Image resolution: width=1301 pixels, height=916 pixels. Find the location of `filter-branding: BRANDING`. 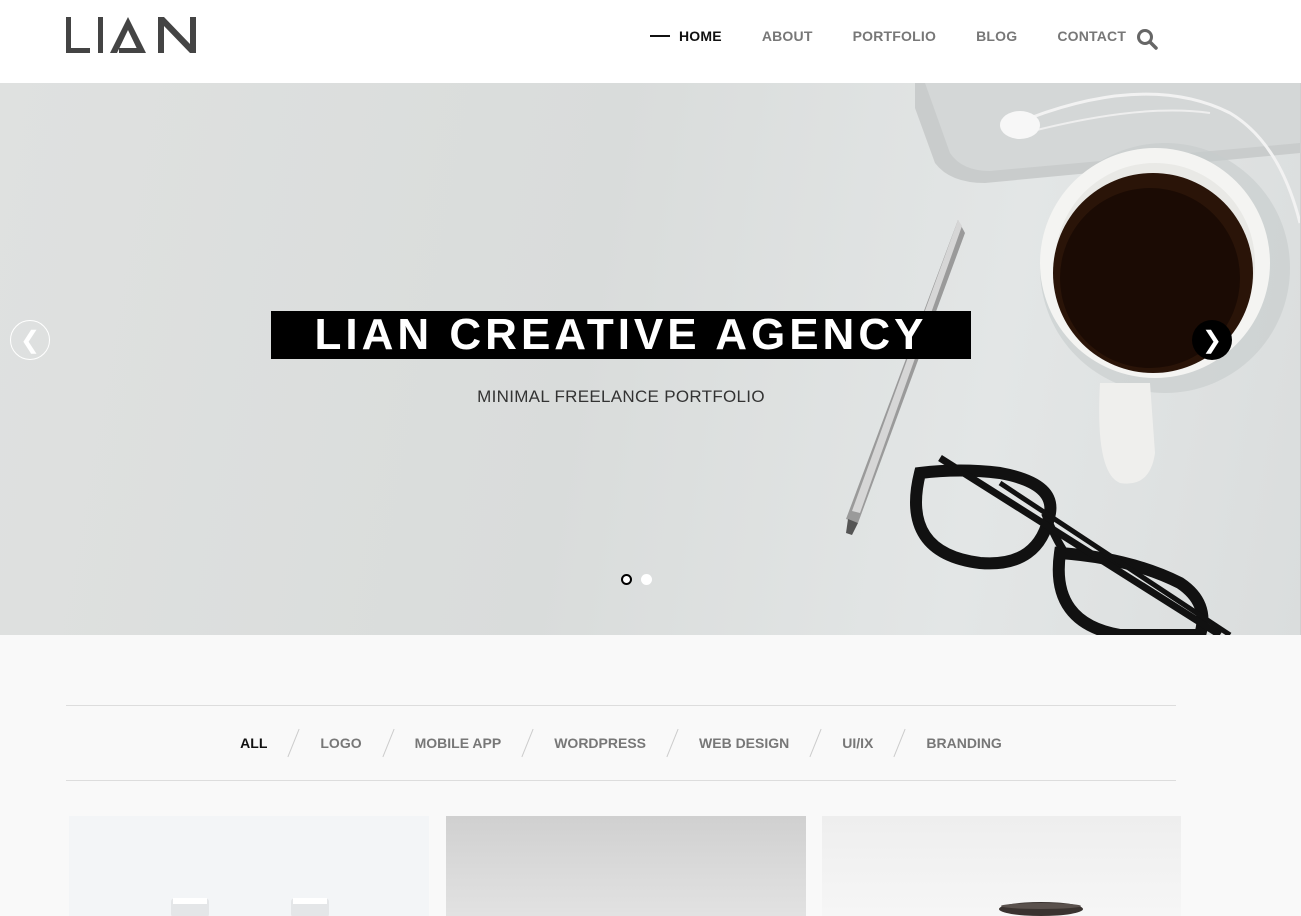

filter-branding: BRANDING is located at coordinates (963, 743).